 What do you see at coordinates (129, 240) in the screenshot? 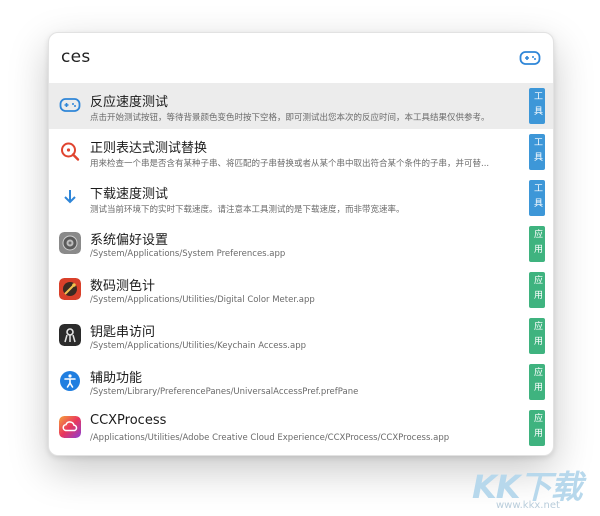
I see `result-title: 系统偏好设置` at bounding box center [129, 240].